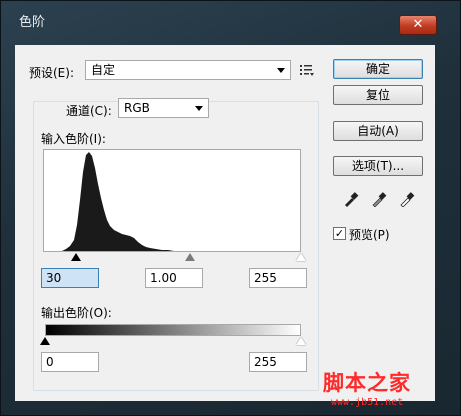 This screenshot has height=416, width=461. What do you see at coordinates (407, 199) in the screenshot?
I see `white-eyedropper-icon` at bounding box center [407, 199].